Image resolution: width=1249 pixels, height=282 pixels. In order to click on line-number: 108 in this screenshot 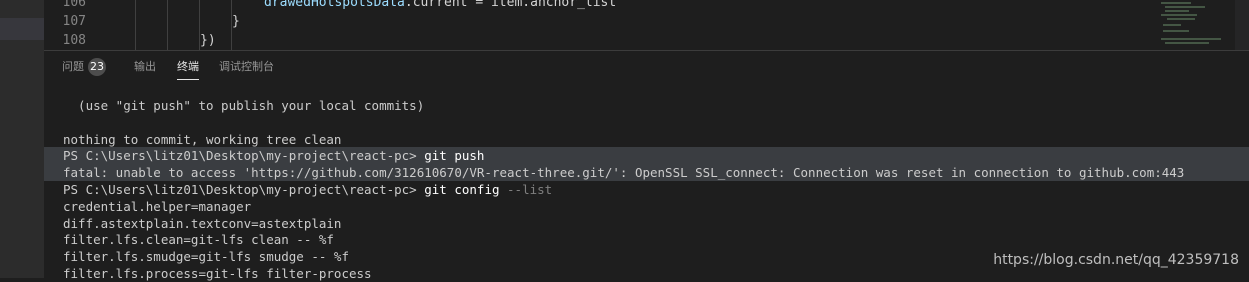, I will do `click(74, 40)`.